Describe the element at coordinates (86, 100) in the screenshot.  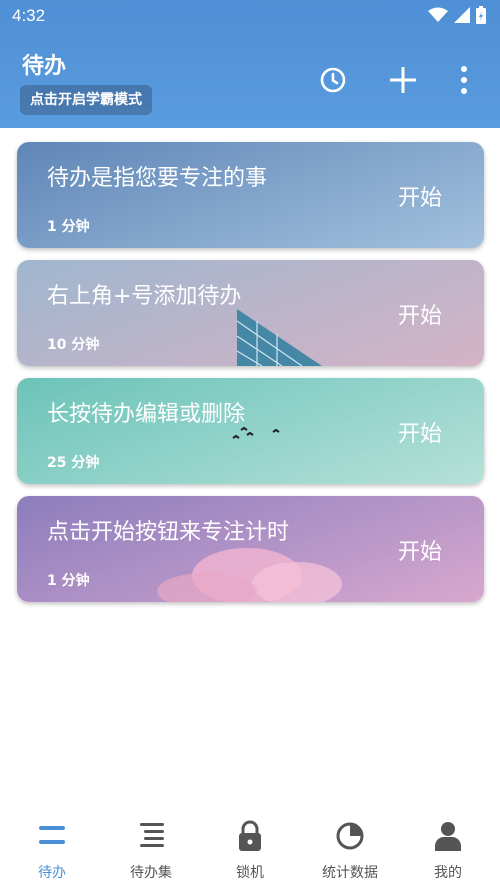
I see `study-mode-button: 点击开启学霸模式` at that location.